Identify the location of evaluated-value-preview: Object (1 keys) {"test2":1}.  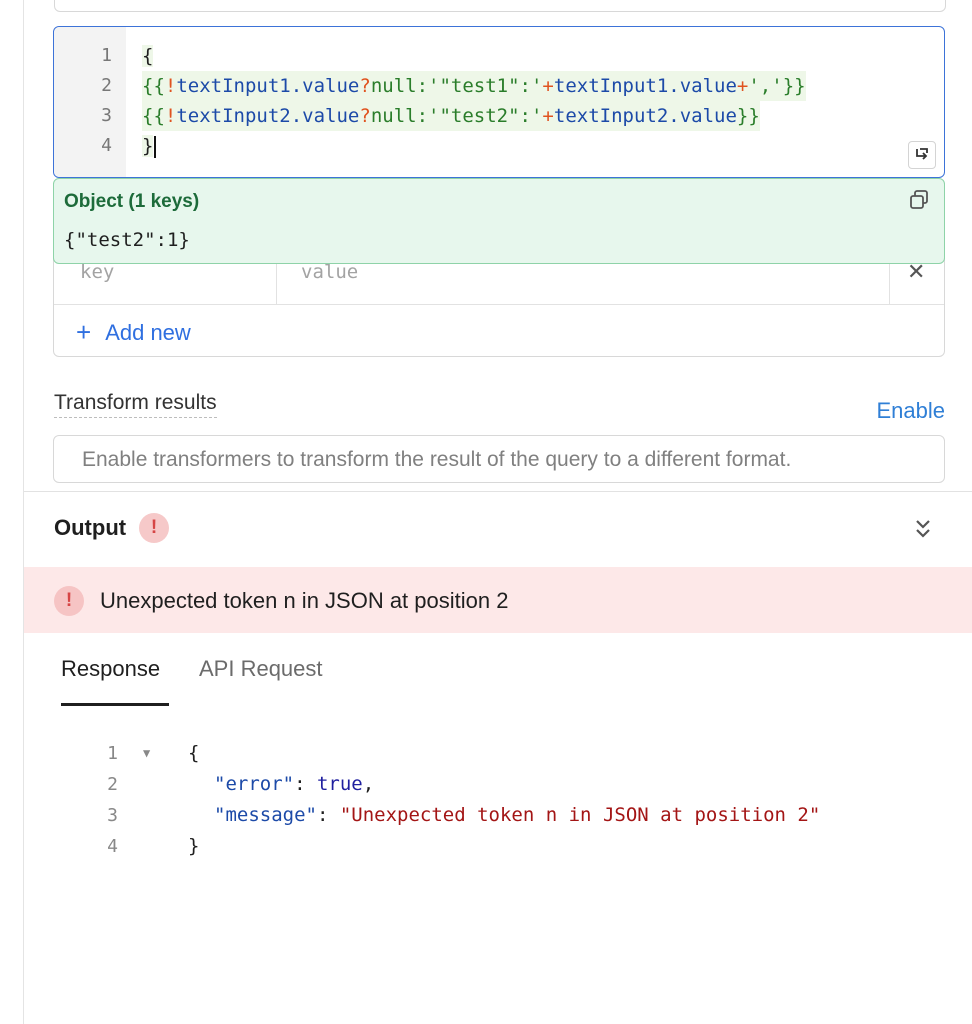
(499, 221).